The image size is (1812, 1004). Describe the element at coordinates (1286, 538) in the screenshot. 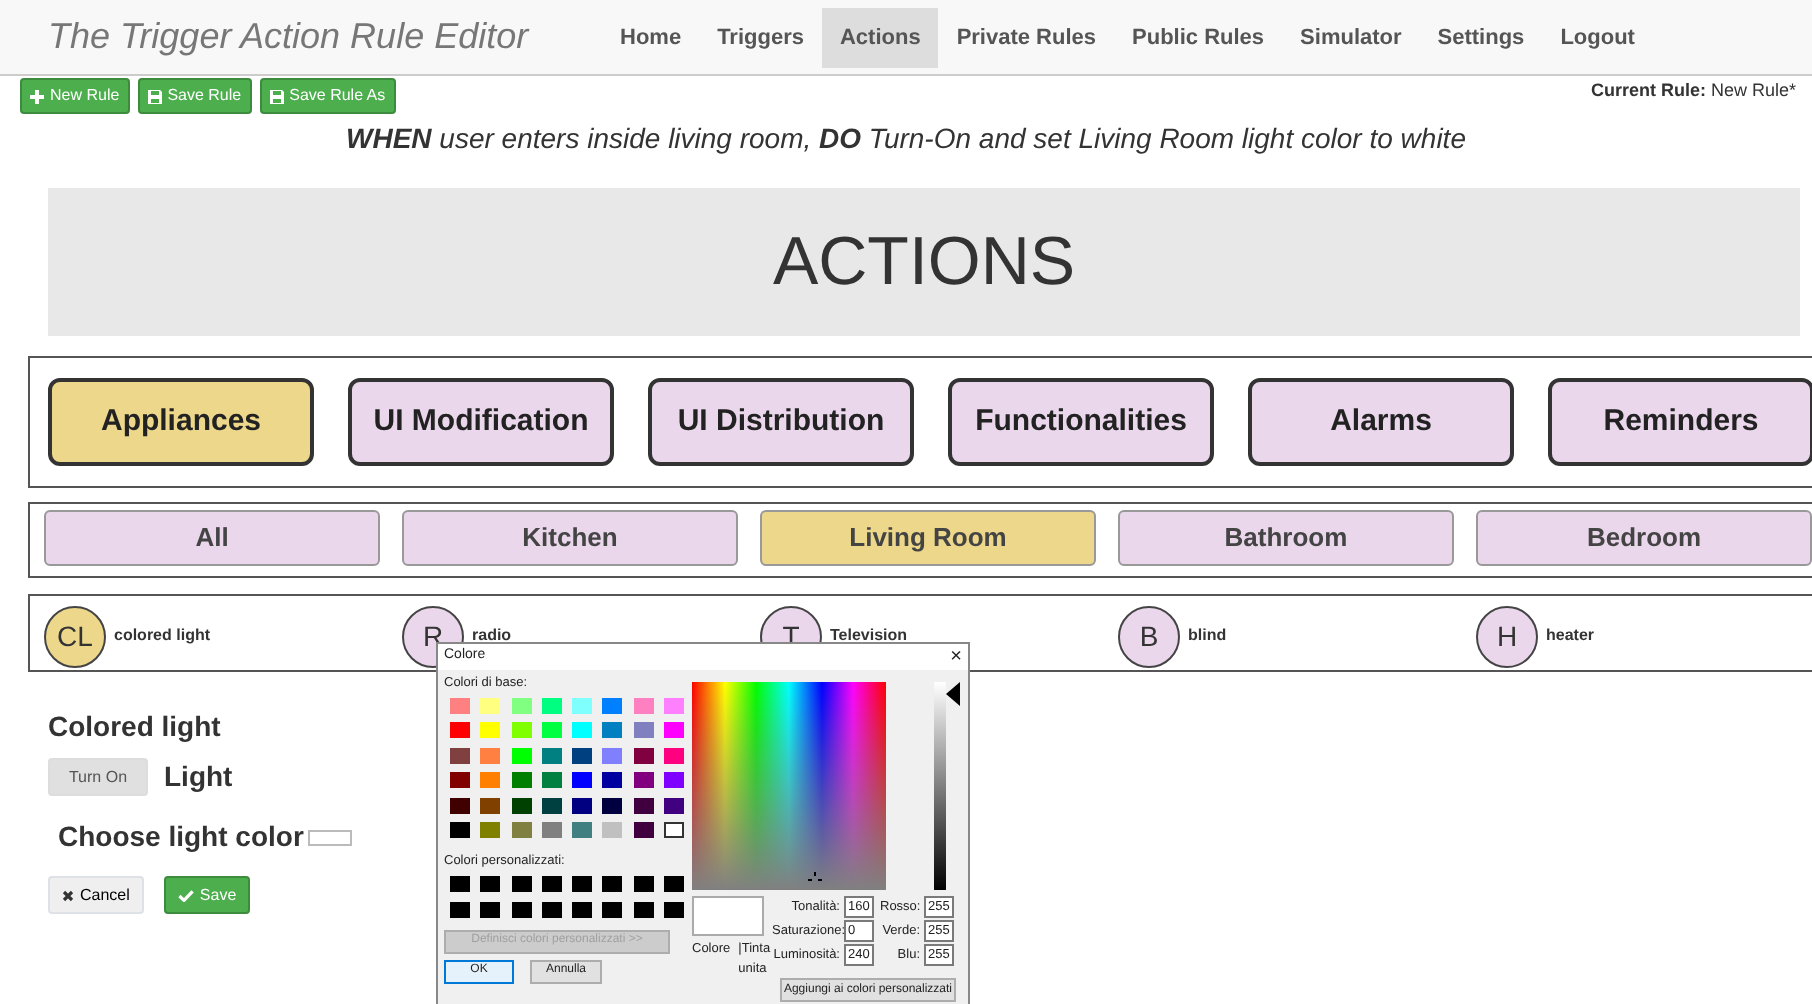

I see `room-button: Bathroom` at that location.